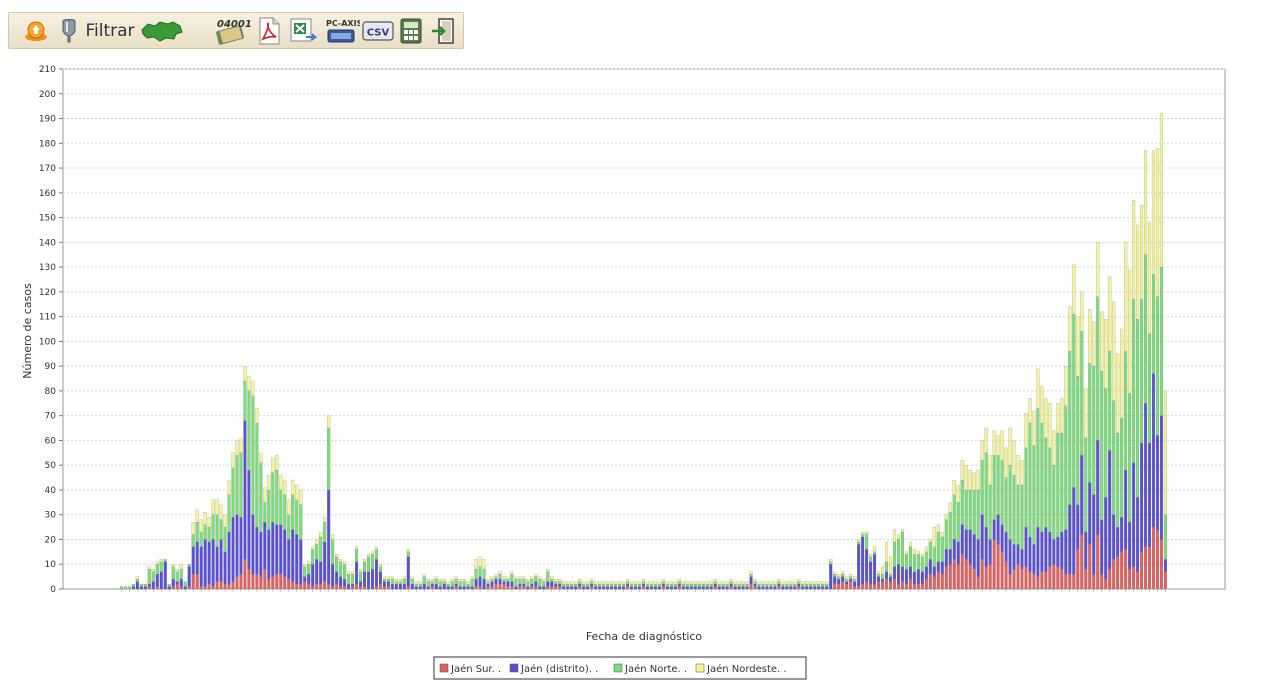  I want to click on filter-label-button: Filtrar, so click(110, 31).